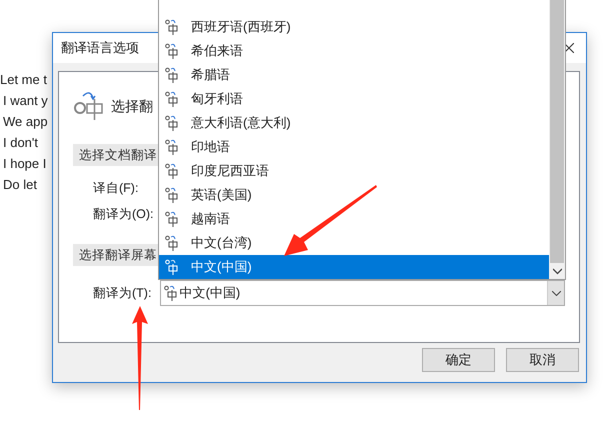 This screenshot has height=434, width=615. I want to click on dropdown-item: 希腊语, so click(354, 75).